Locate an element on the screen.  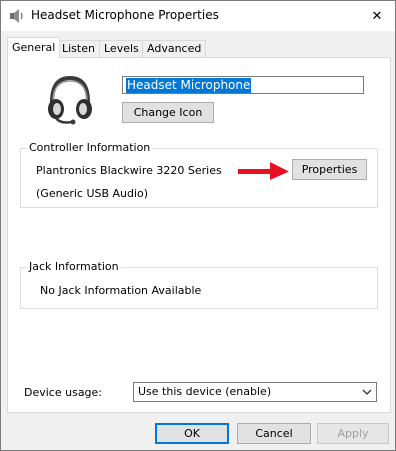
change-icon-button: Change Icon is located at coordinates (168, 112).